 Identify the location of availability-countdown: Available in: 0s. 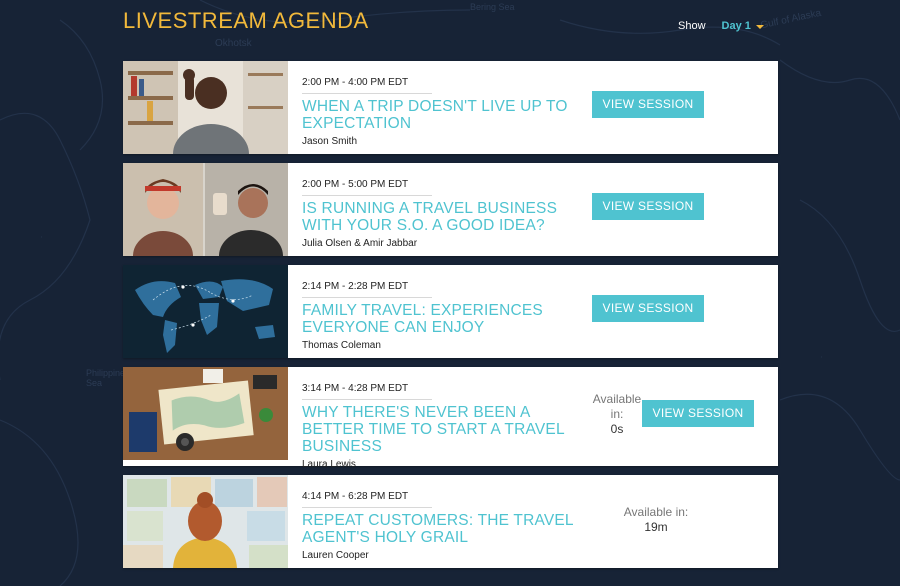
(617, 414).